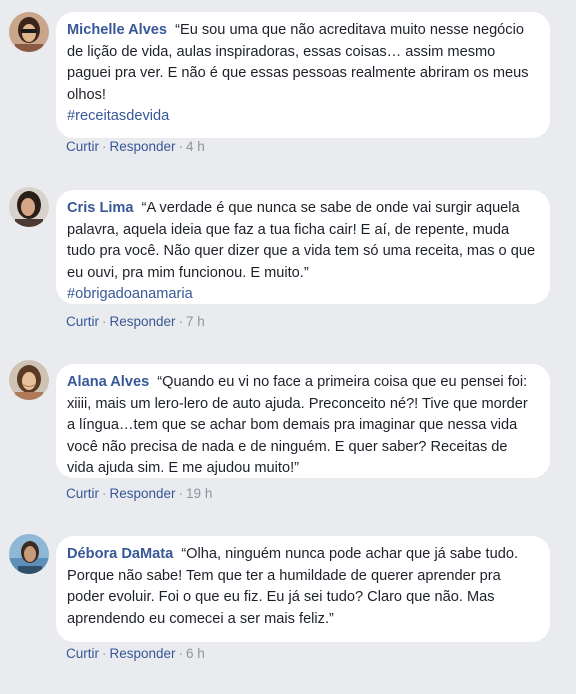 Image resolution: width=576 pixels, height=694 pixels. What do you see at coordinates (302, 295) in the screenshot?
I see `hashtag: #obrigadoanamaria` at bounding box center [302, 295].